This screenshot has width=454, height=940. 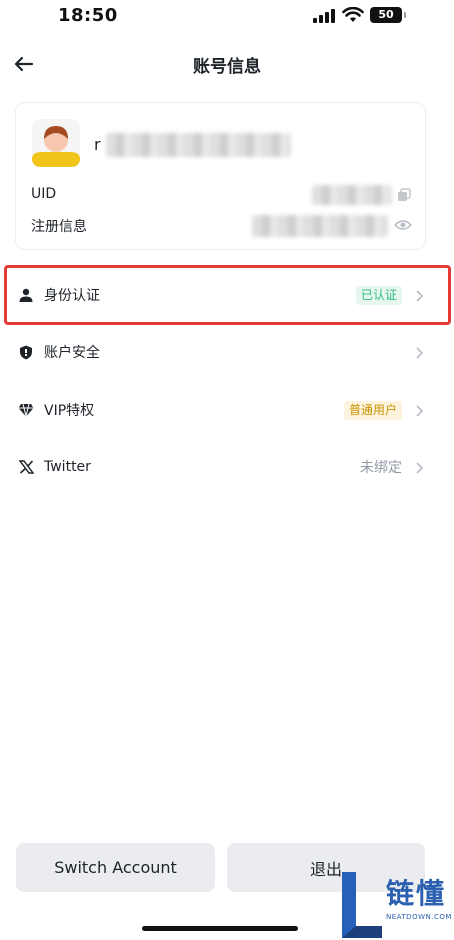 What do you see at coordinates (198, 145) in the screenshot?
I see `username-redacted` at bounding box center [198, 145].